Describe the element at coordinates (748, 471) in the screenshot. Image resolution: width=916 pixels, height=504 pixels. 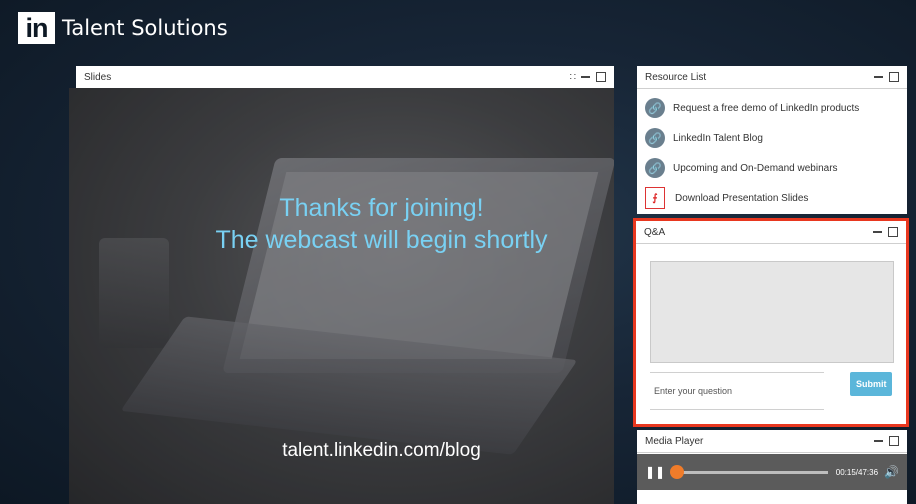
I see `progress-track` at that location.